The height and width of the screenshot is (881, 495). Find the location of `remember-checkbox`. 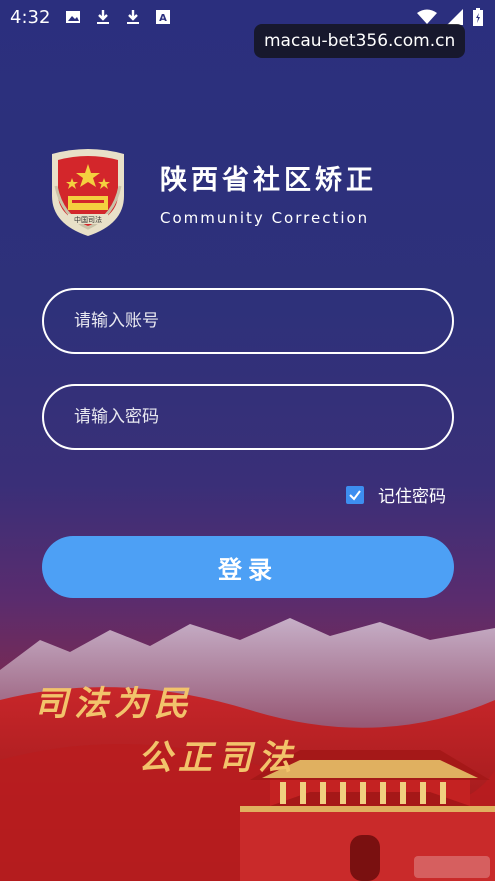

remember-checkbox is located at coordinates (355, 494).